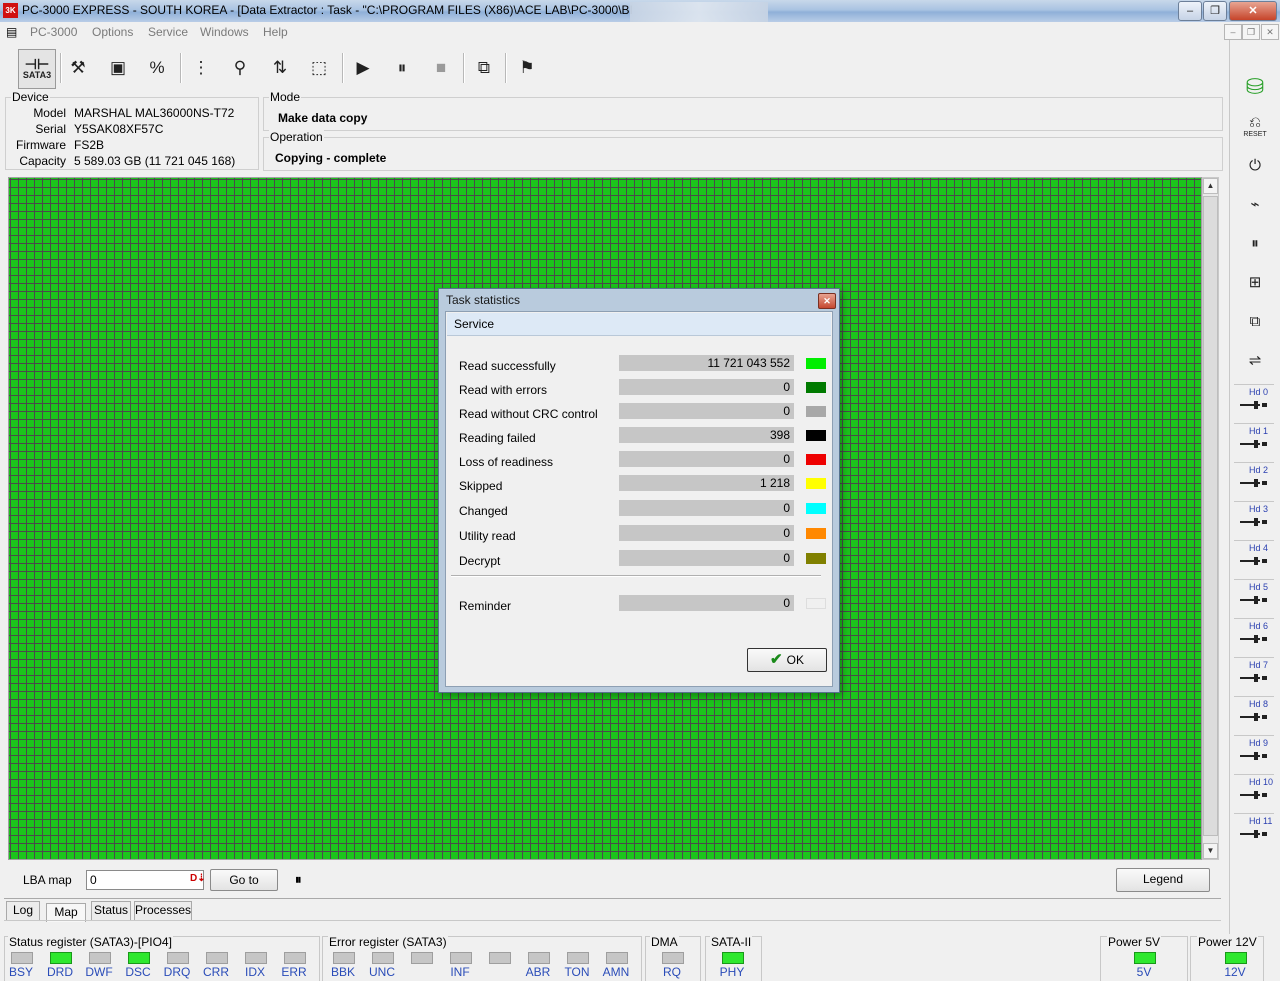 The width and height of the screenshot is (1280, 981). What do you see at coordinates (484, 68) in the screenshot?
I see `windows-icon: ⧉` at bounding box center [484, 68].